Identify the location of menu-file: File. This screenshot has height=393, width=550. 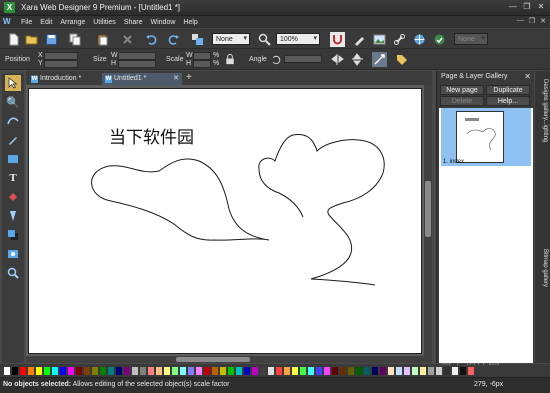
(26, 22).